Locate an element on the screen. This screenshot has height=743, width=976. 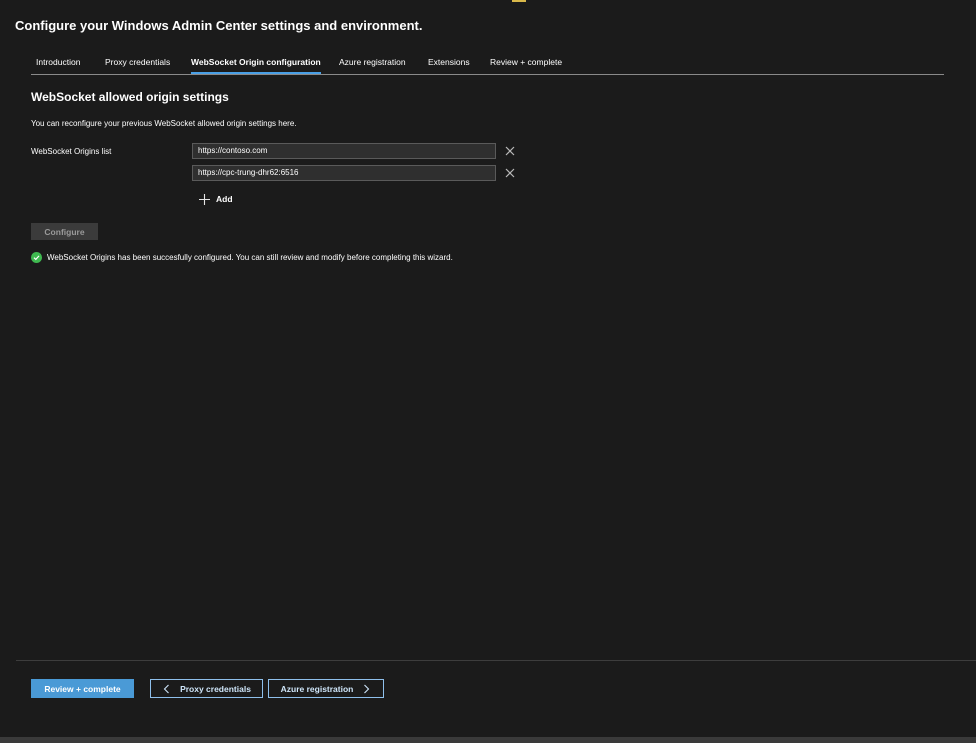
tab-websocket-origin-configuration: WebSocket Origin configuration is located at coordinates (256, 65).